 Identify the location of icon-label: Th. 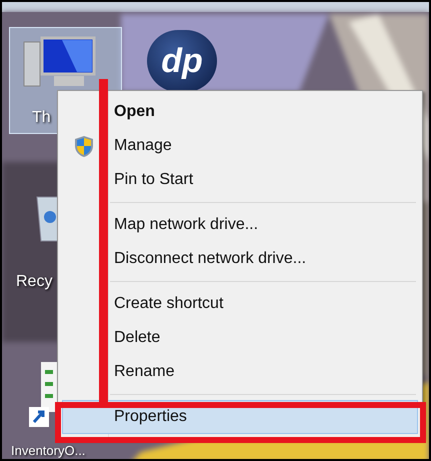
(41, 118).